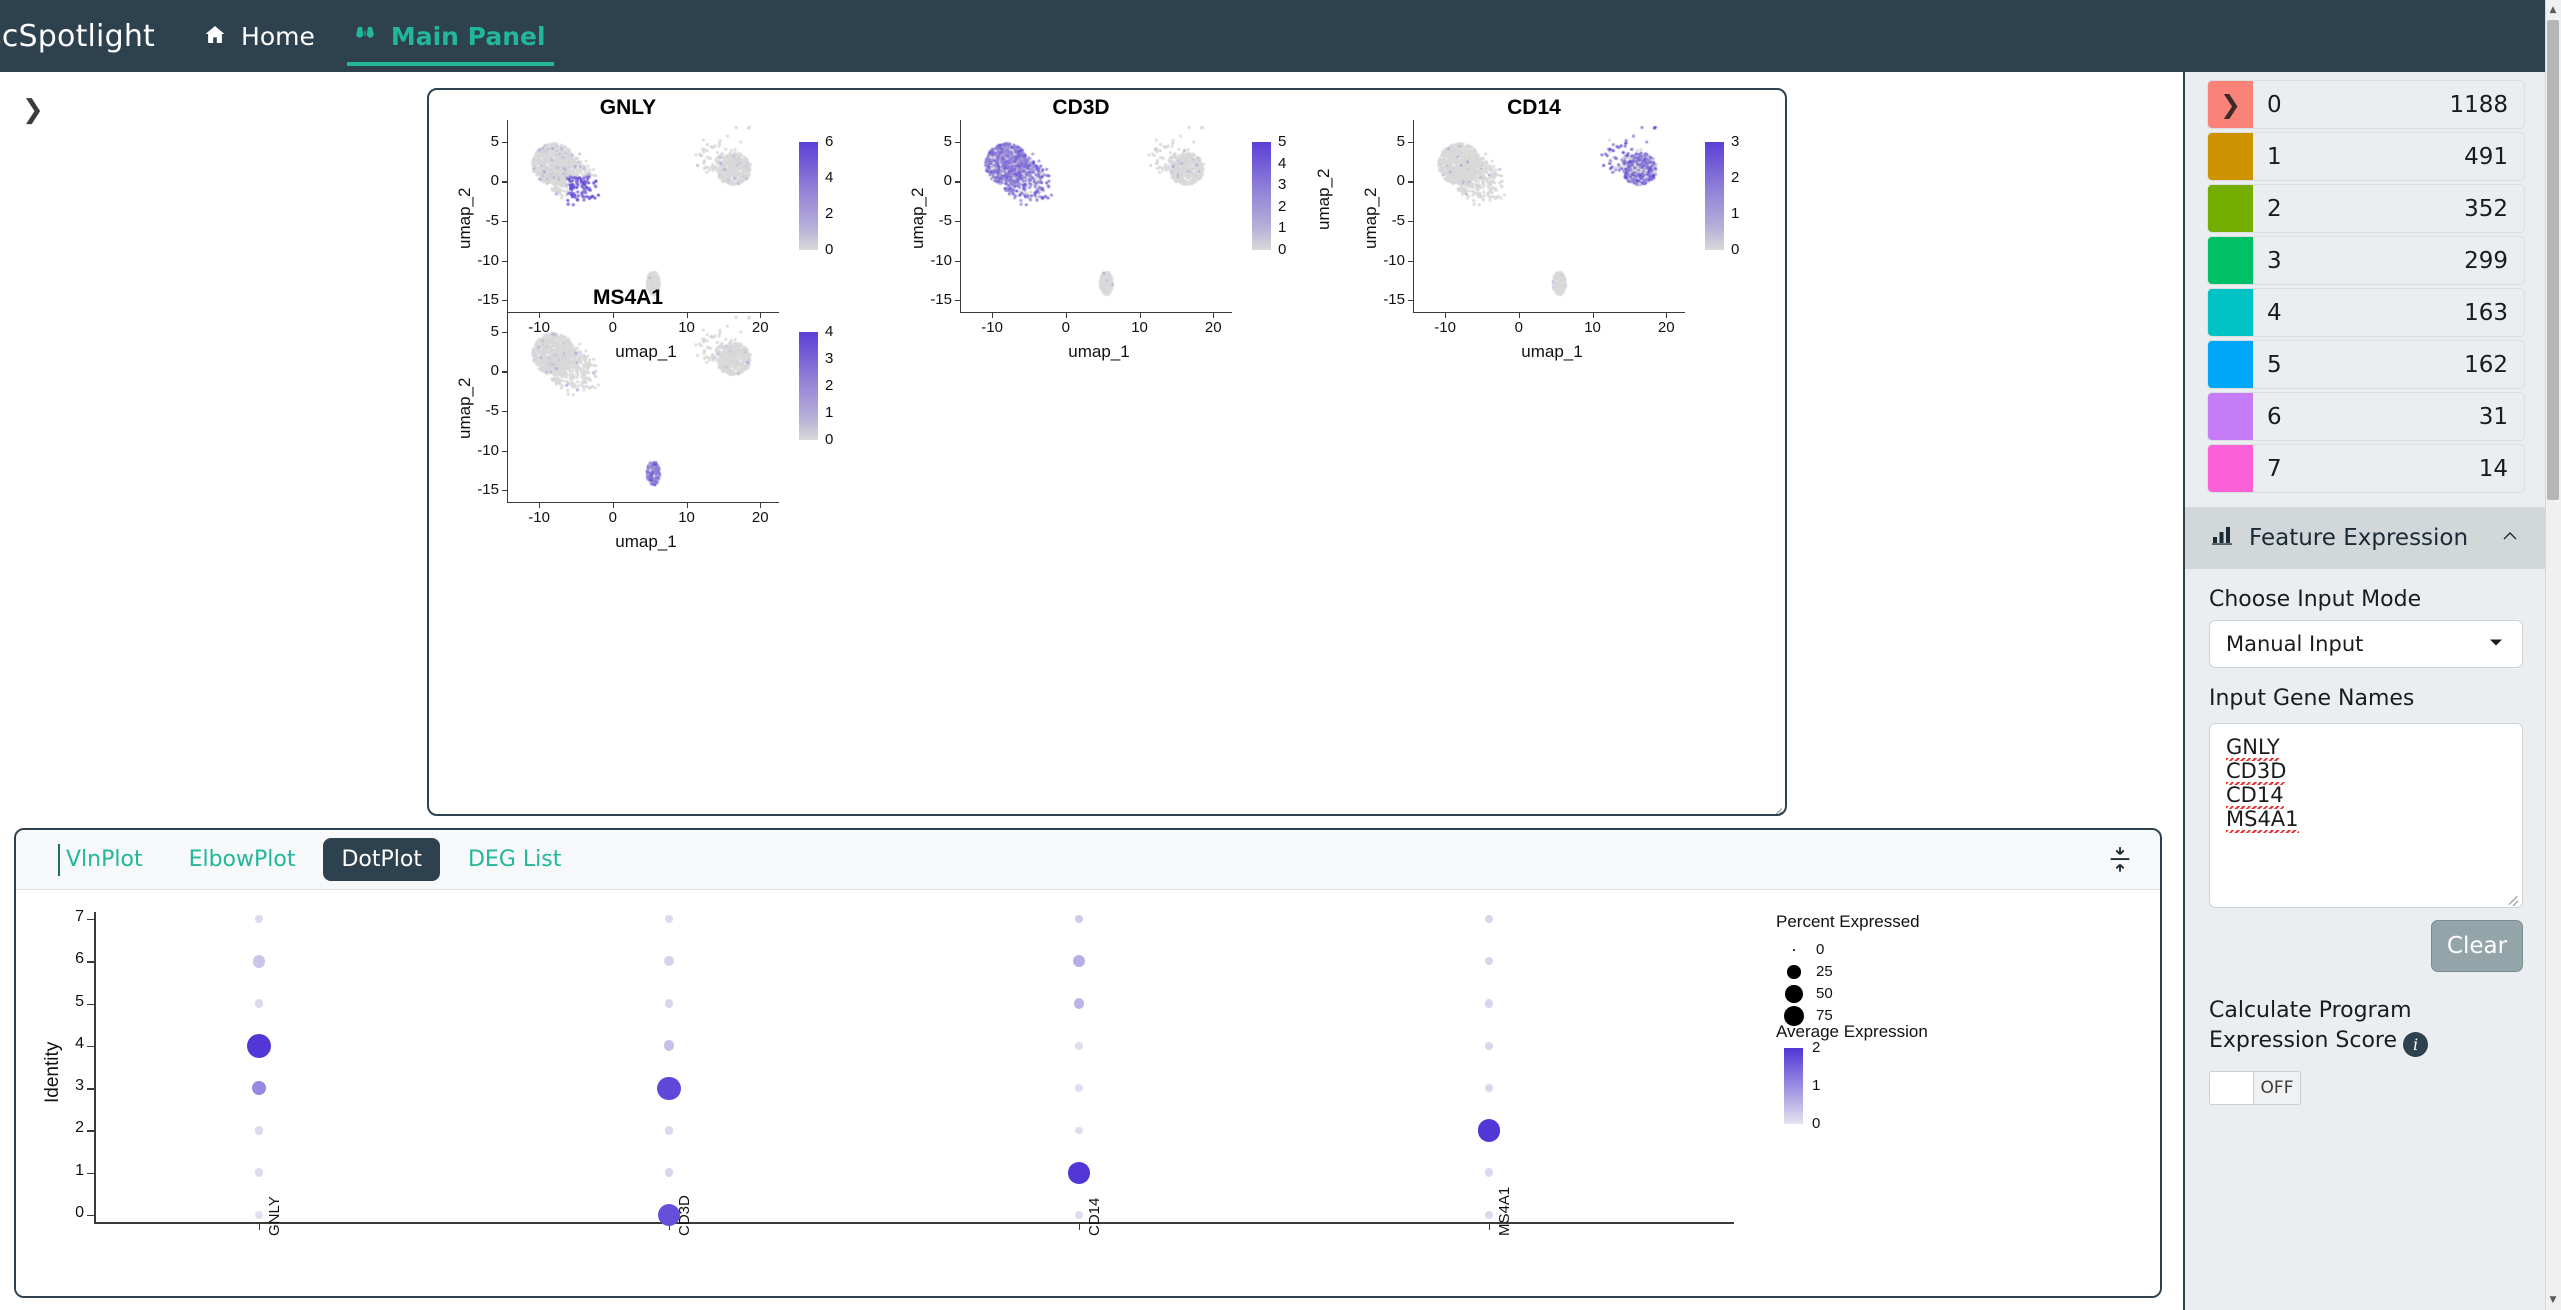 The image size is (2561, 1310). I want to click on cluster-id-label: 6, so click(2274, 416).